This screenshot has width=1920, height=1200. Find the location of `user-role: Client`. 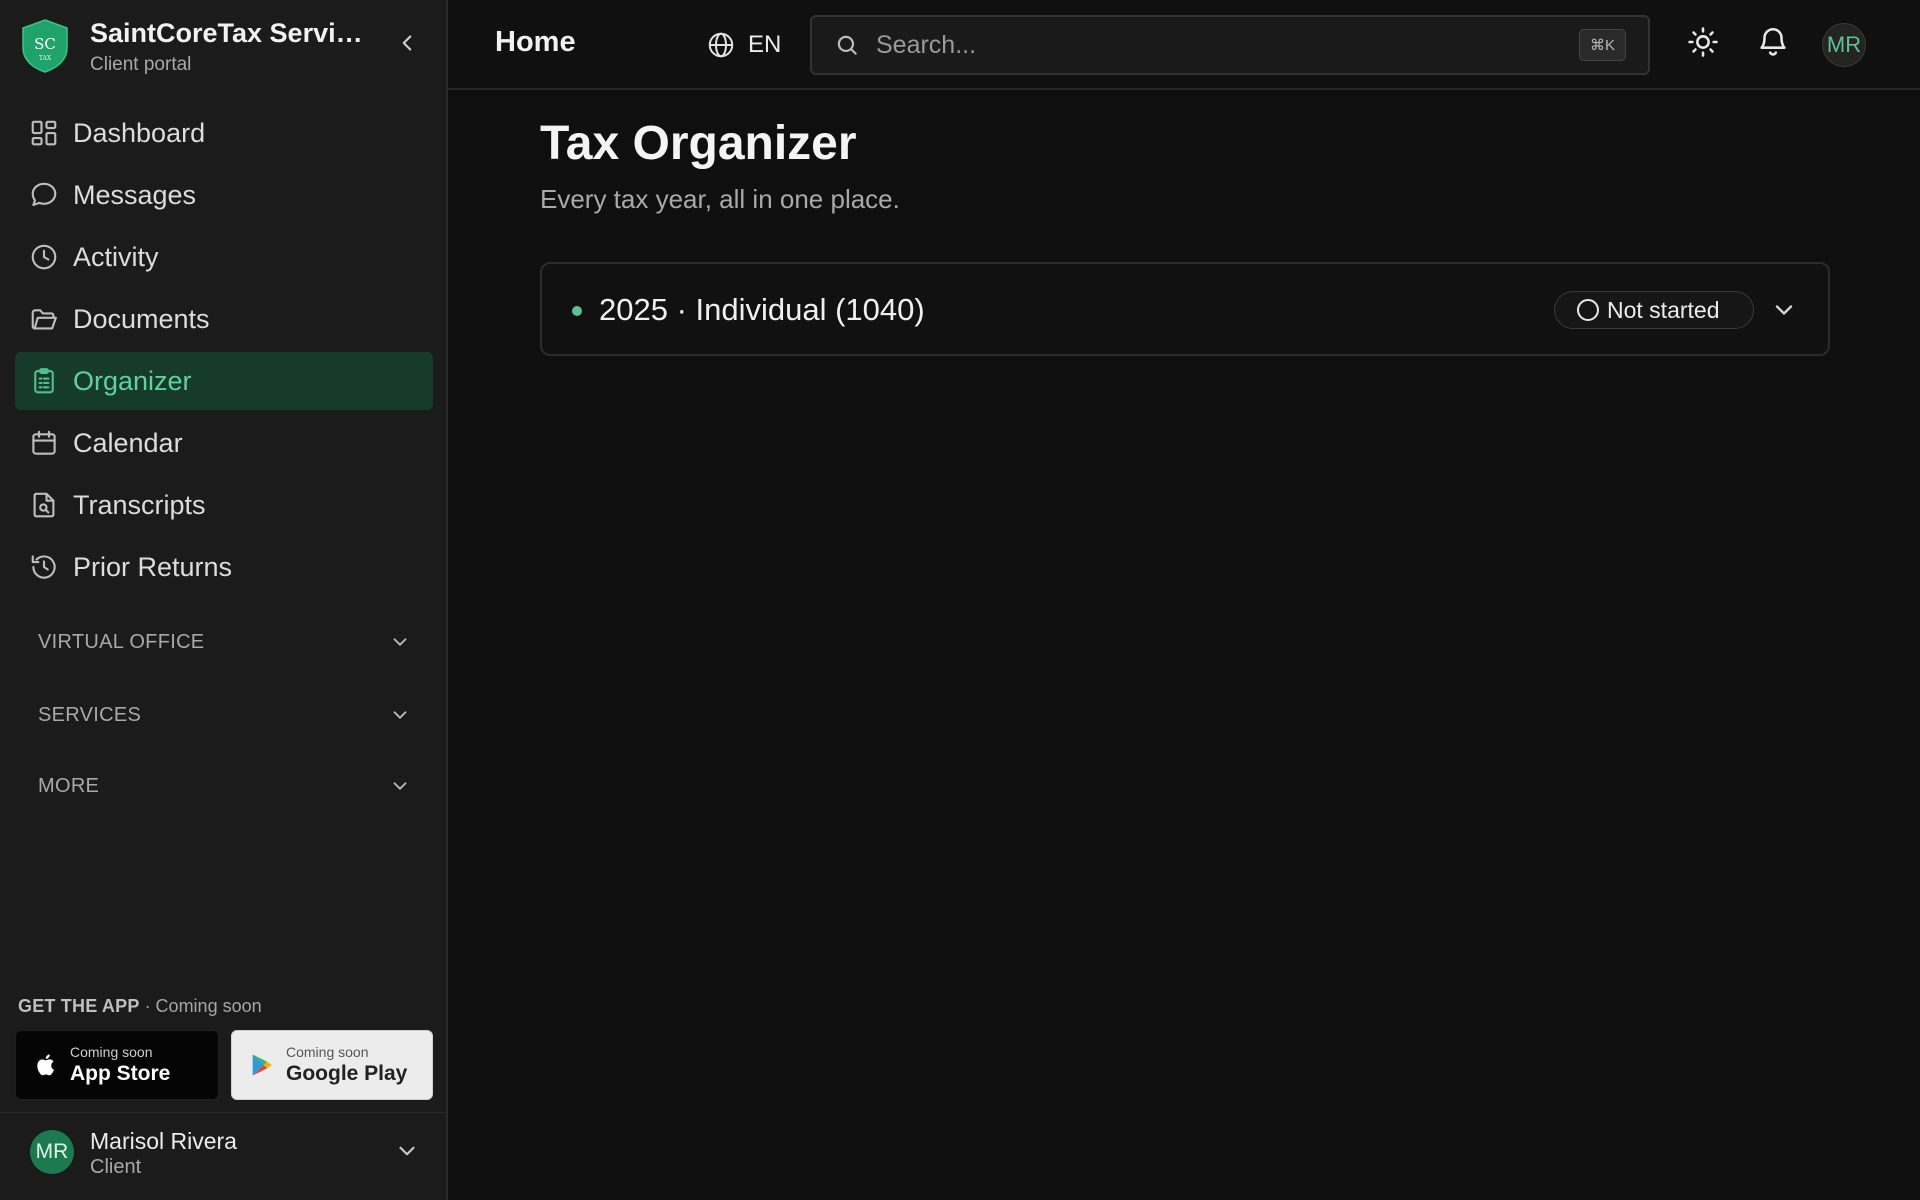

user-role: Client is located at coordinates (116, 1167).